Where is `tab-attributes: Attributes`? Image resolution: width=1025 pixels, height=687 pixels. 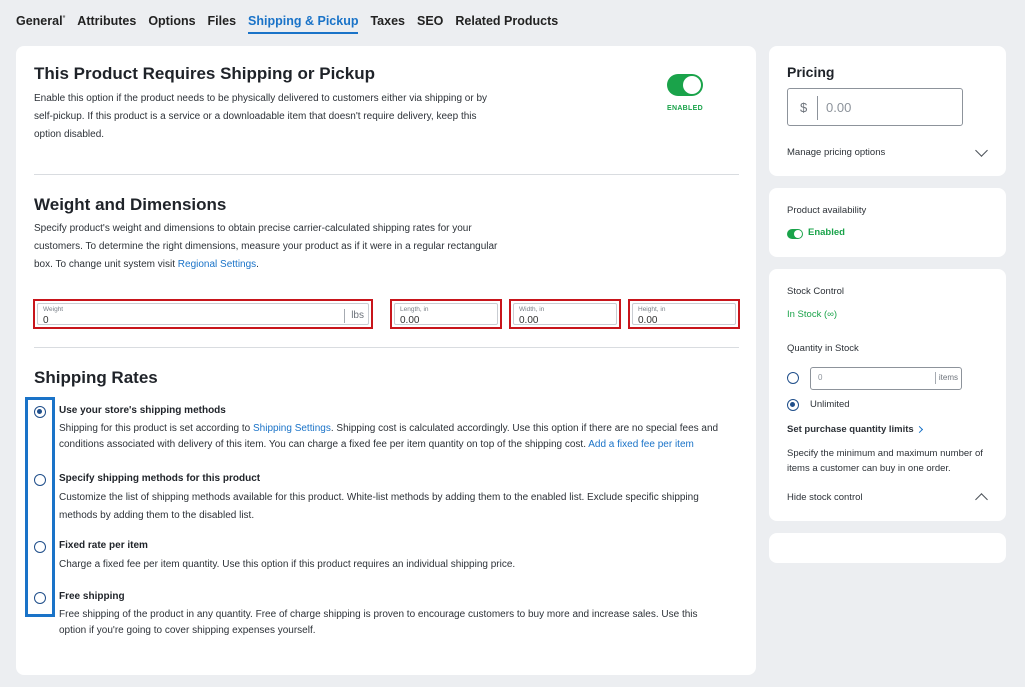 tab-attributes: Attributes is located at coordinates (106, 24).